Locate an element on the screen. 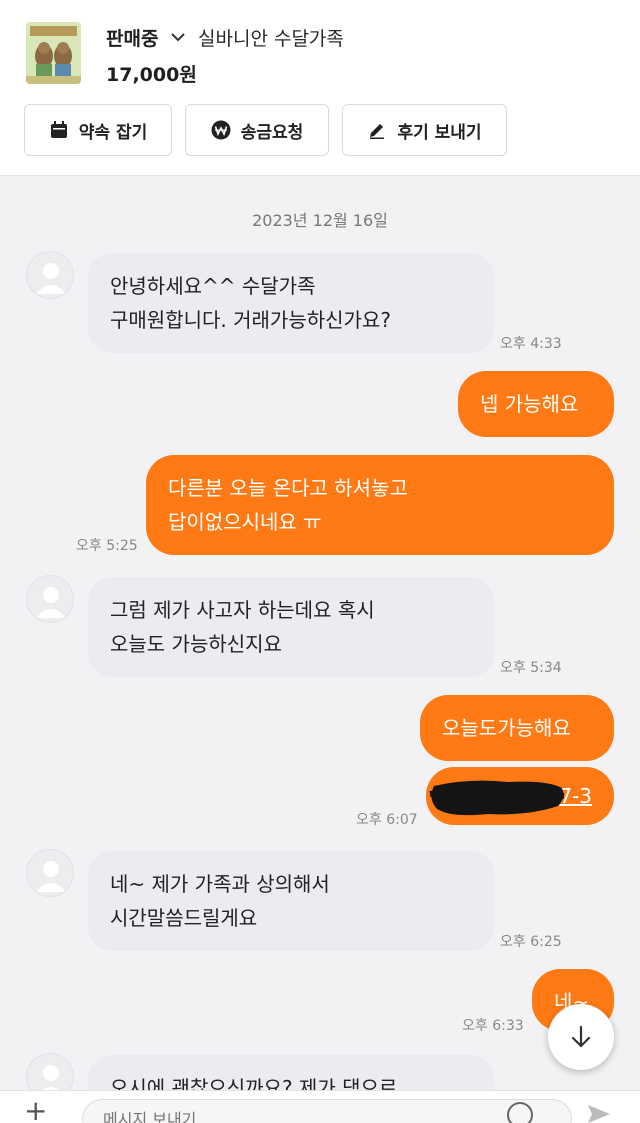 The image size is (640, 1123). date-separator: 2023년 12월 16일 is located at coordinates (320, 220).